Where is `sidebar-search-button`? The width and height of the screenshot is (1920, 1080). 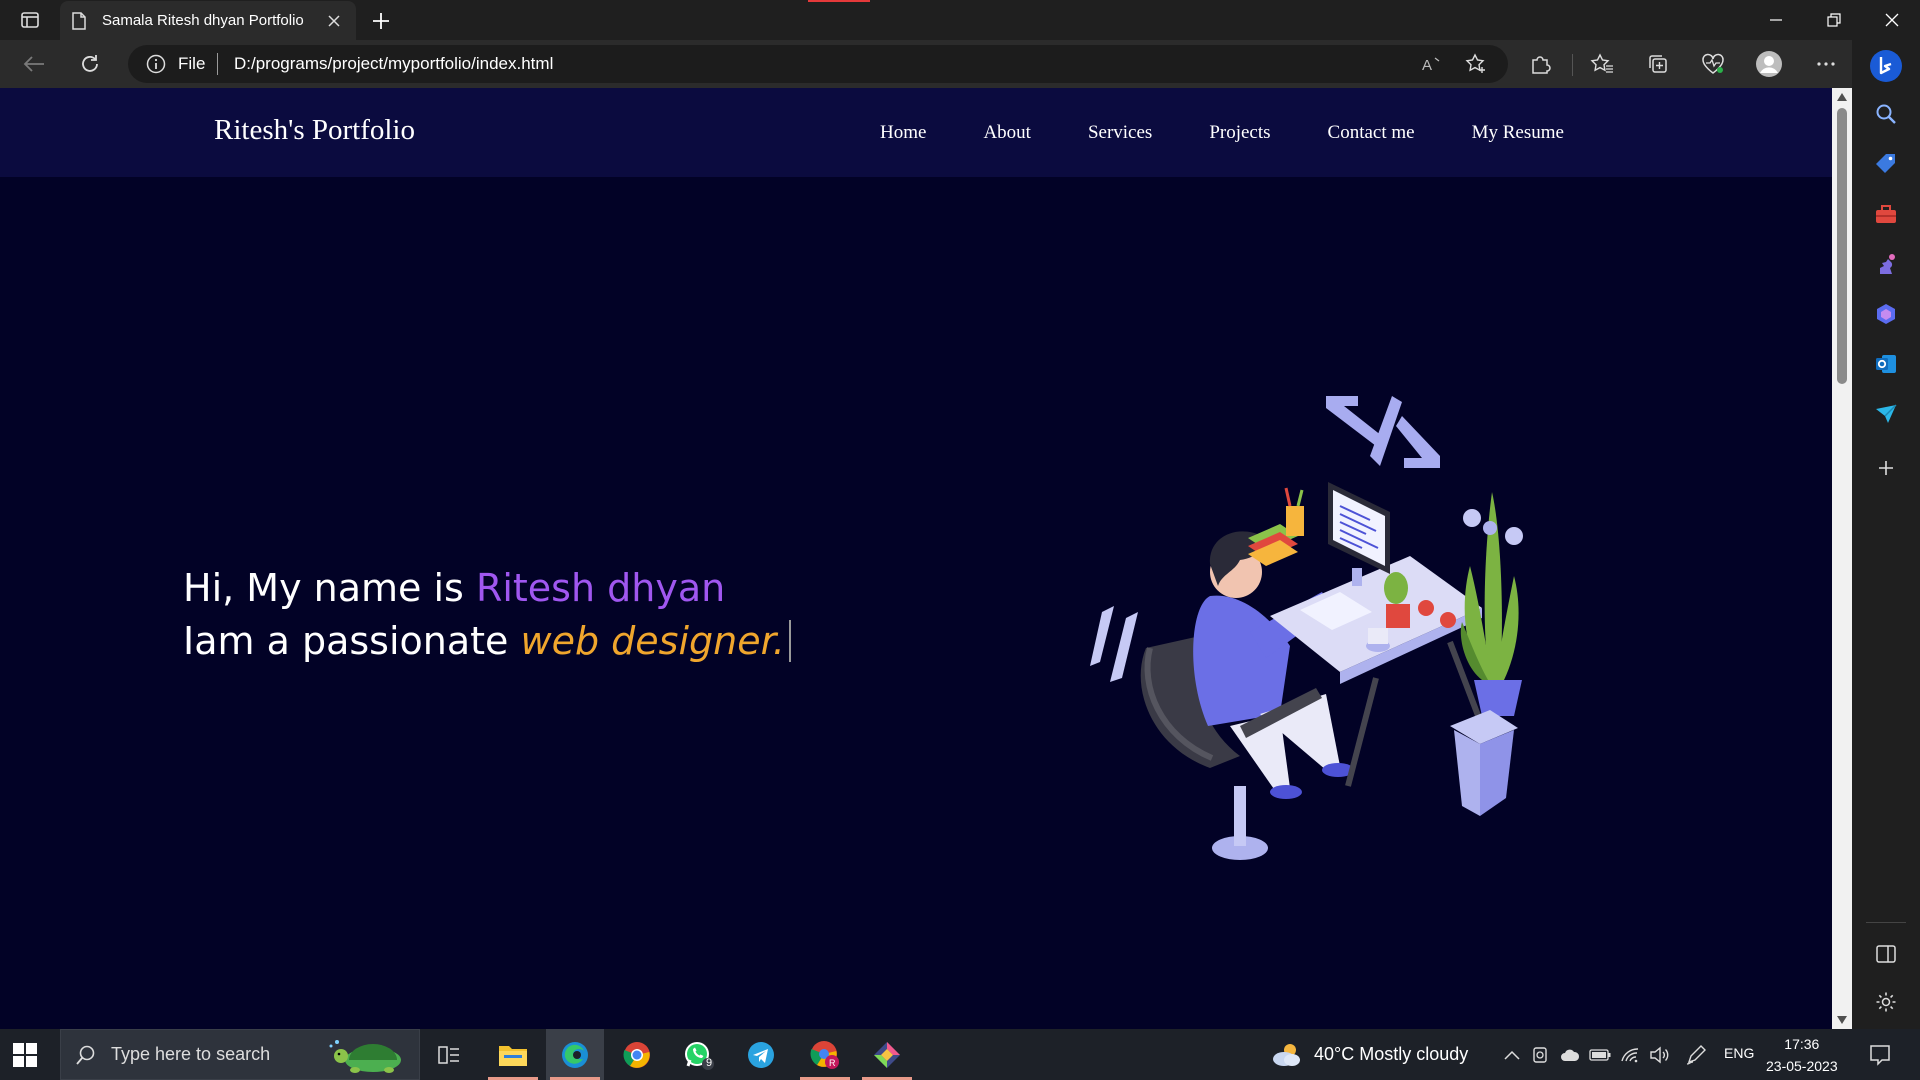
sidebar-search-button is located at coordinates (1886, 114).